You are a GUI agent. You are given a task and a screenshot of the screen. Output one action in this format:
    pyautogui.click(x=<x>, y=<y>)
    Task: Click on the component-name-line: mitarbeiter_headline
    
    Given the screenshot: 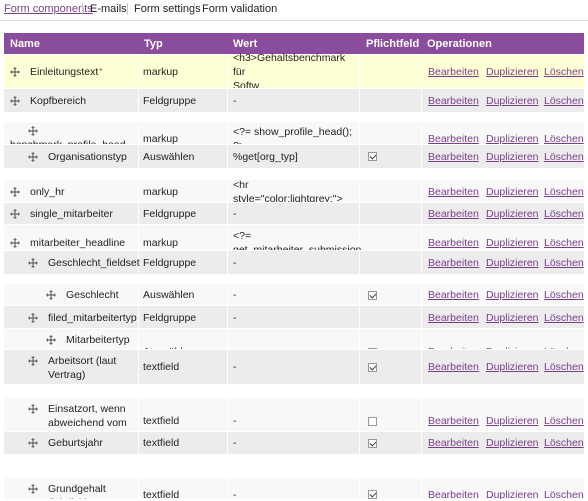 What is the action you would take?
    pyautogui.click(x=78, y=243)
    